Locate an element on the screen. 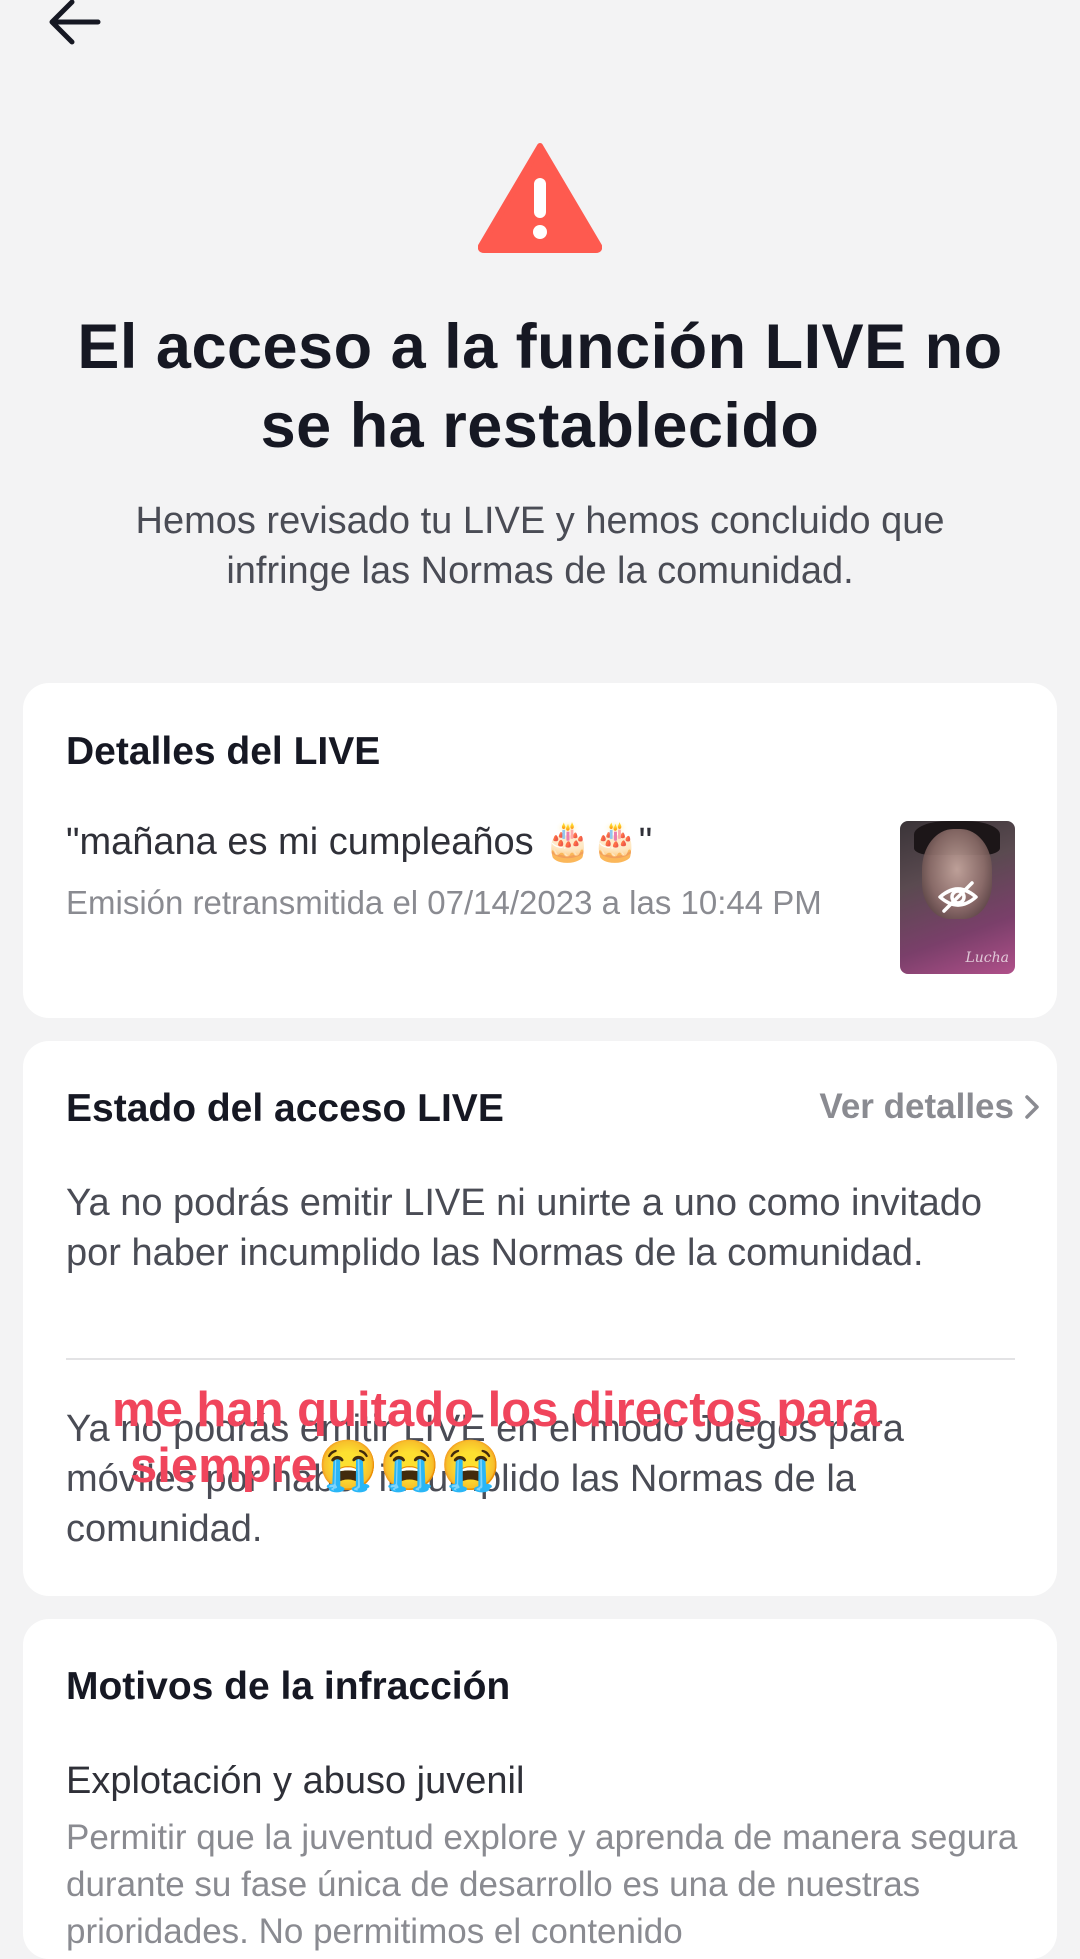 The height and width of the screenshot is (1959, 1080). arrow-left-icon is located at coordinates (75, 22).